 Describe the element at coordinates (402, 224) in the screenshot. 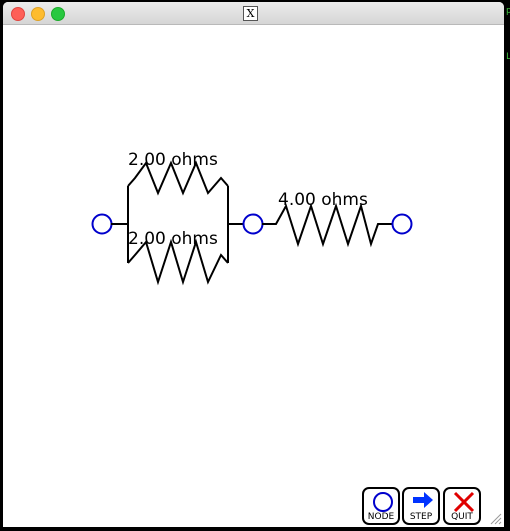

I see `circuit-node-right` at that location.